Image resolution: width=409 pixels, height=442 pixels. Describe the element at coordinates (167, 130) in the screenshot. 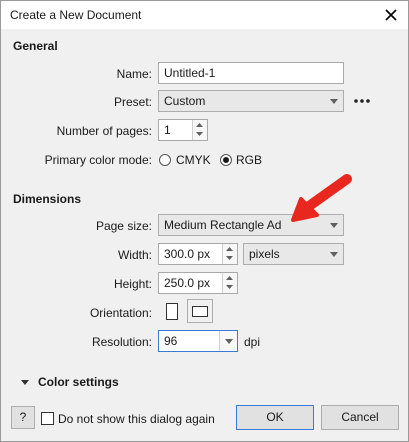

I see `pages-value: 1` at that location.